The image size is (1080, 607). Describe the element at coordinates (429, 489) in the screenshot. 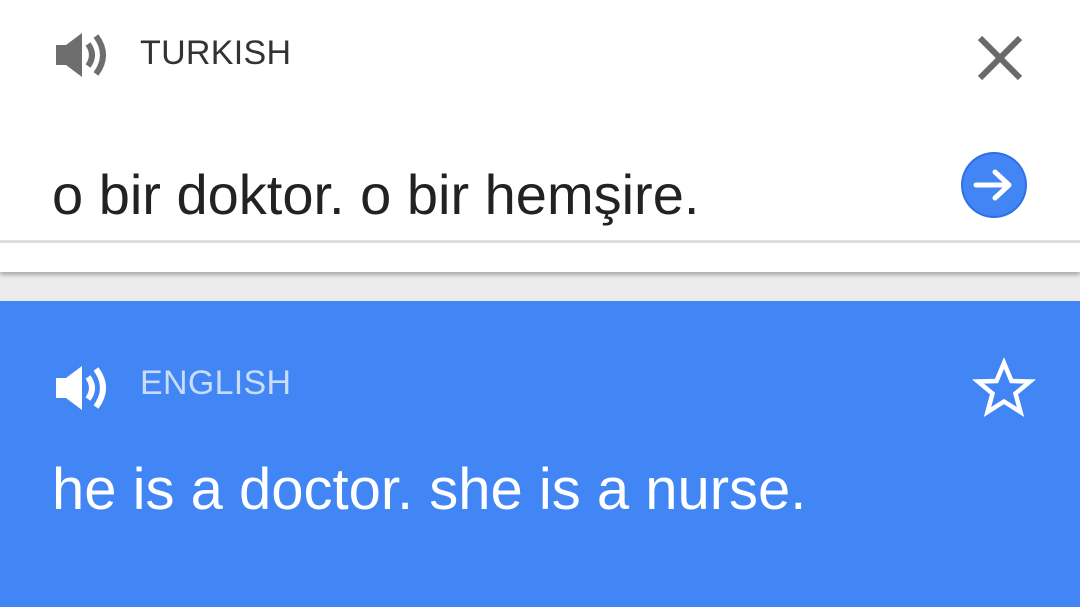

I see `translation-text: he is a doctor. she is a nurse.` at that location.